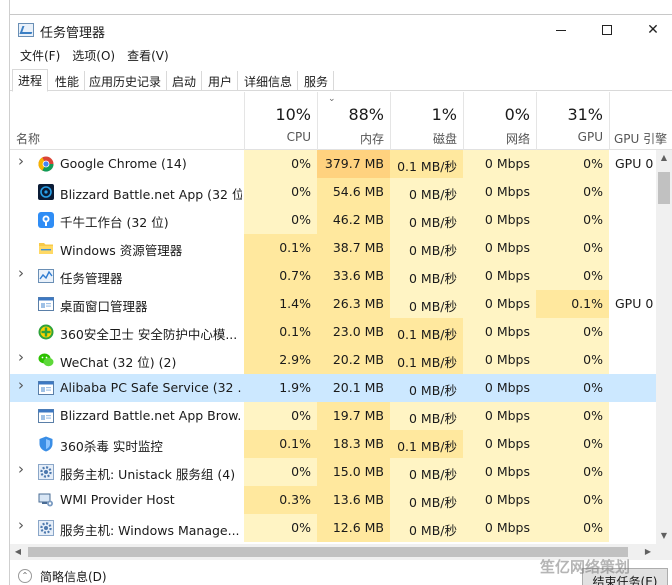 Image resolution: width=672 pixels, height=585 pixels. Describe the element at coordinates (499, 121) in the screenshot. I see `column-header-network: 0% 网络` at that location.